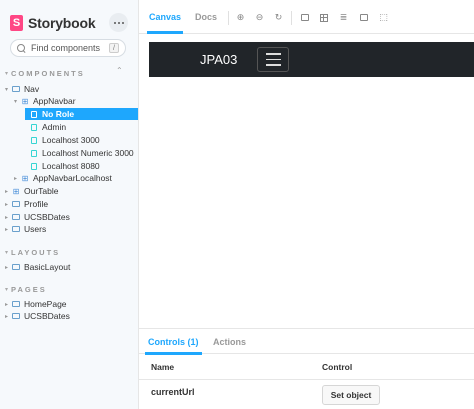 The height and width of the screenshot is (409, 474). What do you see at coordinates (240, 17) in the screenshot?
I see `zoom-in-icon: ⊕` at bounding box center [240, 17].